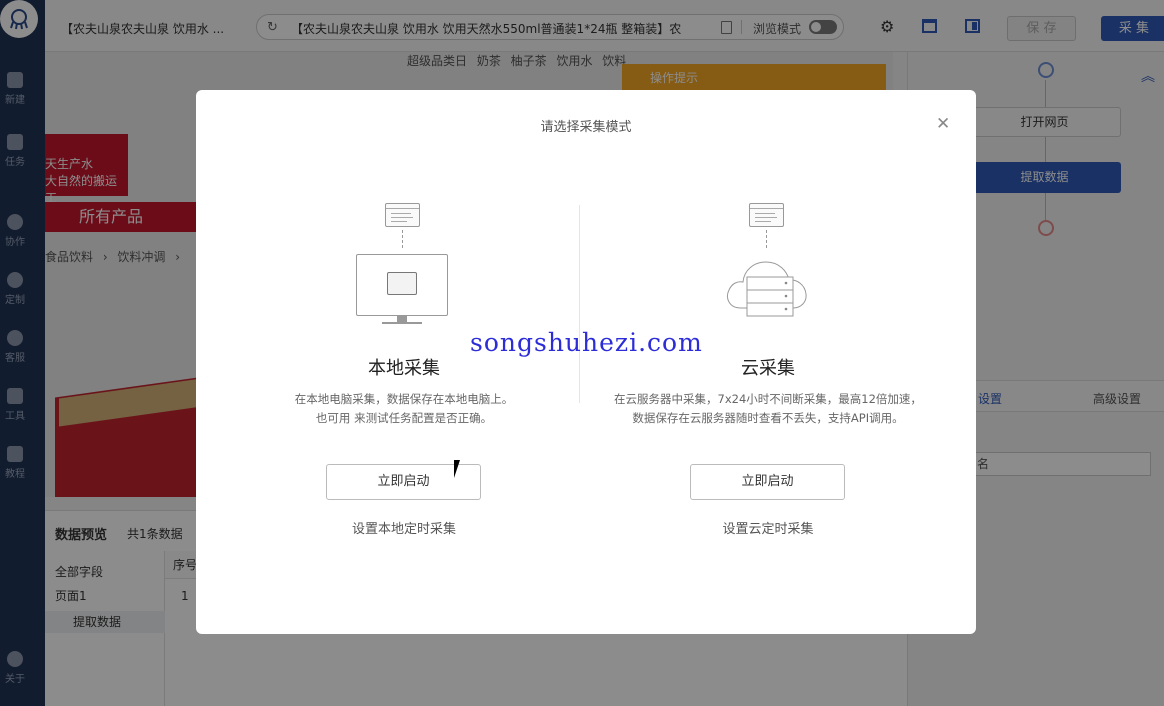 This screenshot has width=1164, height=706. I want to click on local-collect-desc: 在本地电脑采集，数据保存在本地电脑上。 也可用 来测试任务配置是否正确。, so click(404, 409).